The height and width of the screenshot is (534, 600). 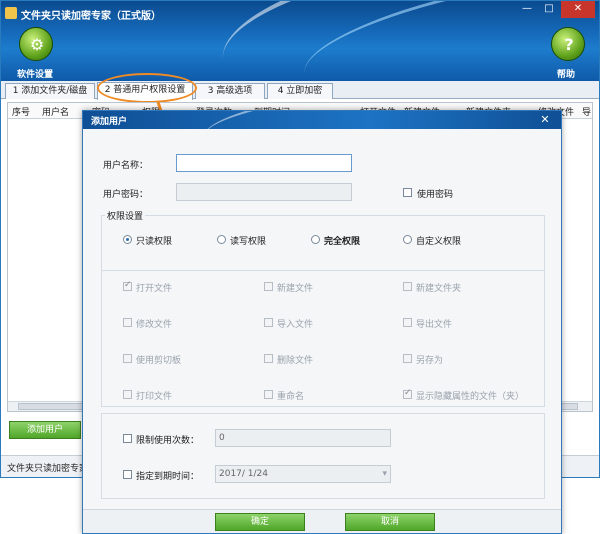 I want to click on perm-saveas-label: 另存为, so click(x=430, y=361).